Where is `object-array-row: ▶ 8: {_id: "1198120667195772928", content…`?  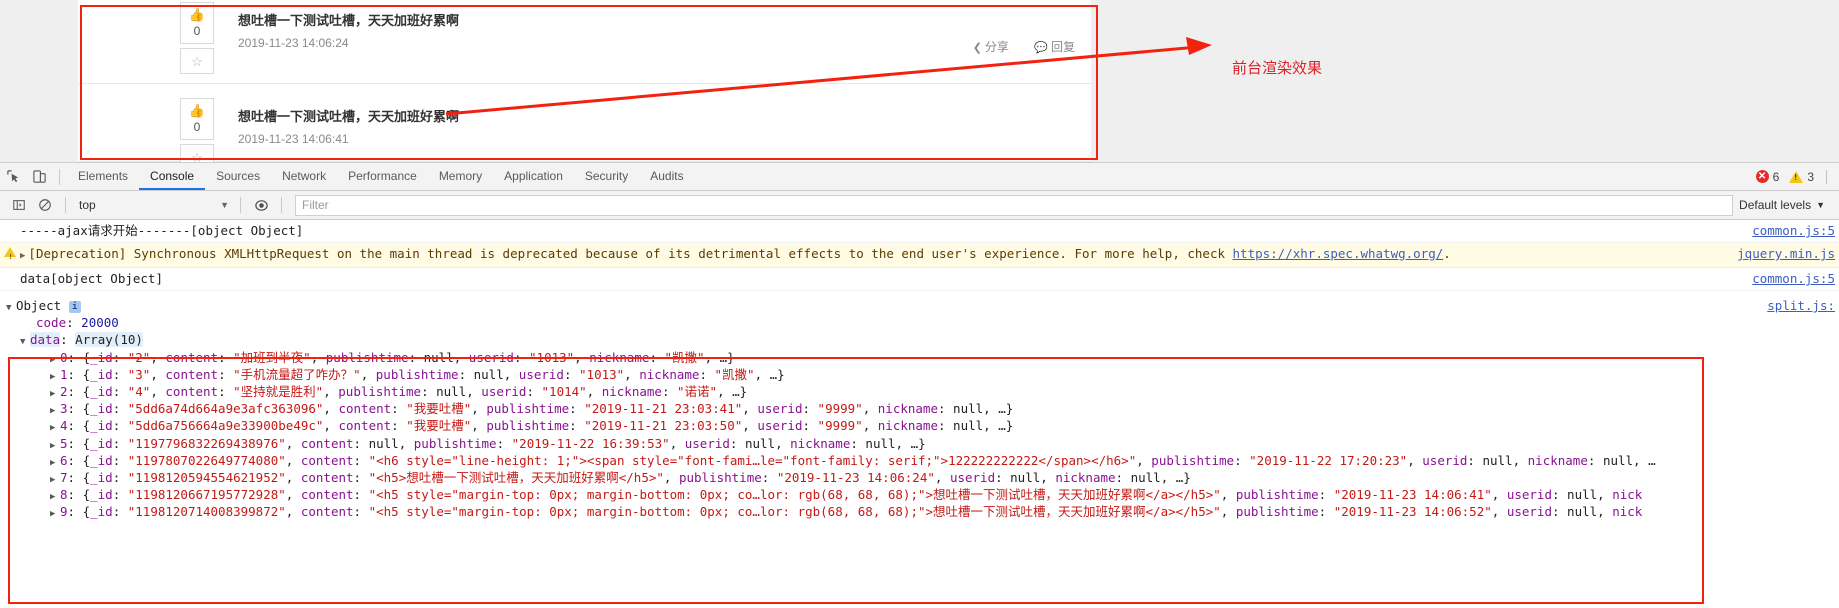 object-array-row: ▶ 8: {_id: "1198120667195772928", content… is located at coordinates (922, 494).